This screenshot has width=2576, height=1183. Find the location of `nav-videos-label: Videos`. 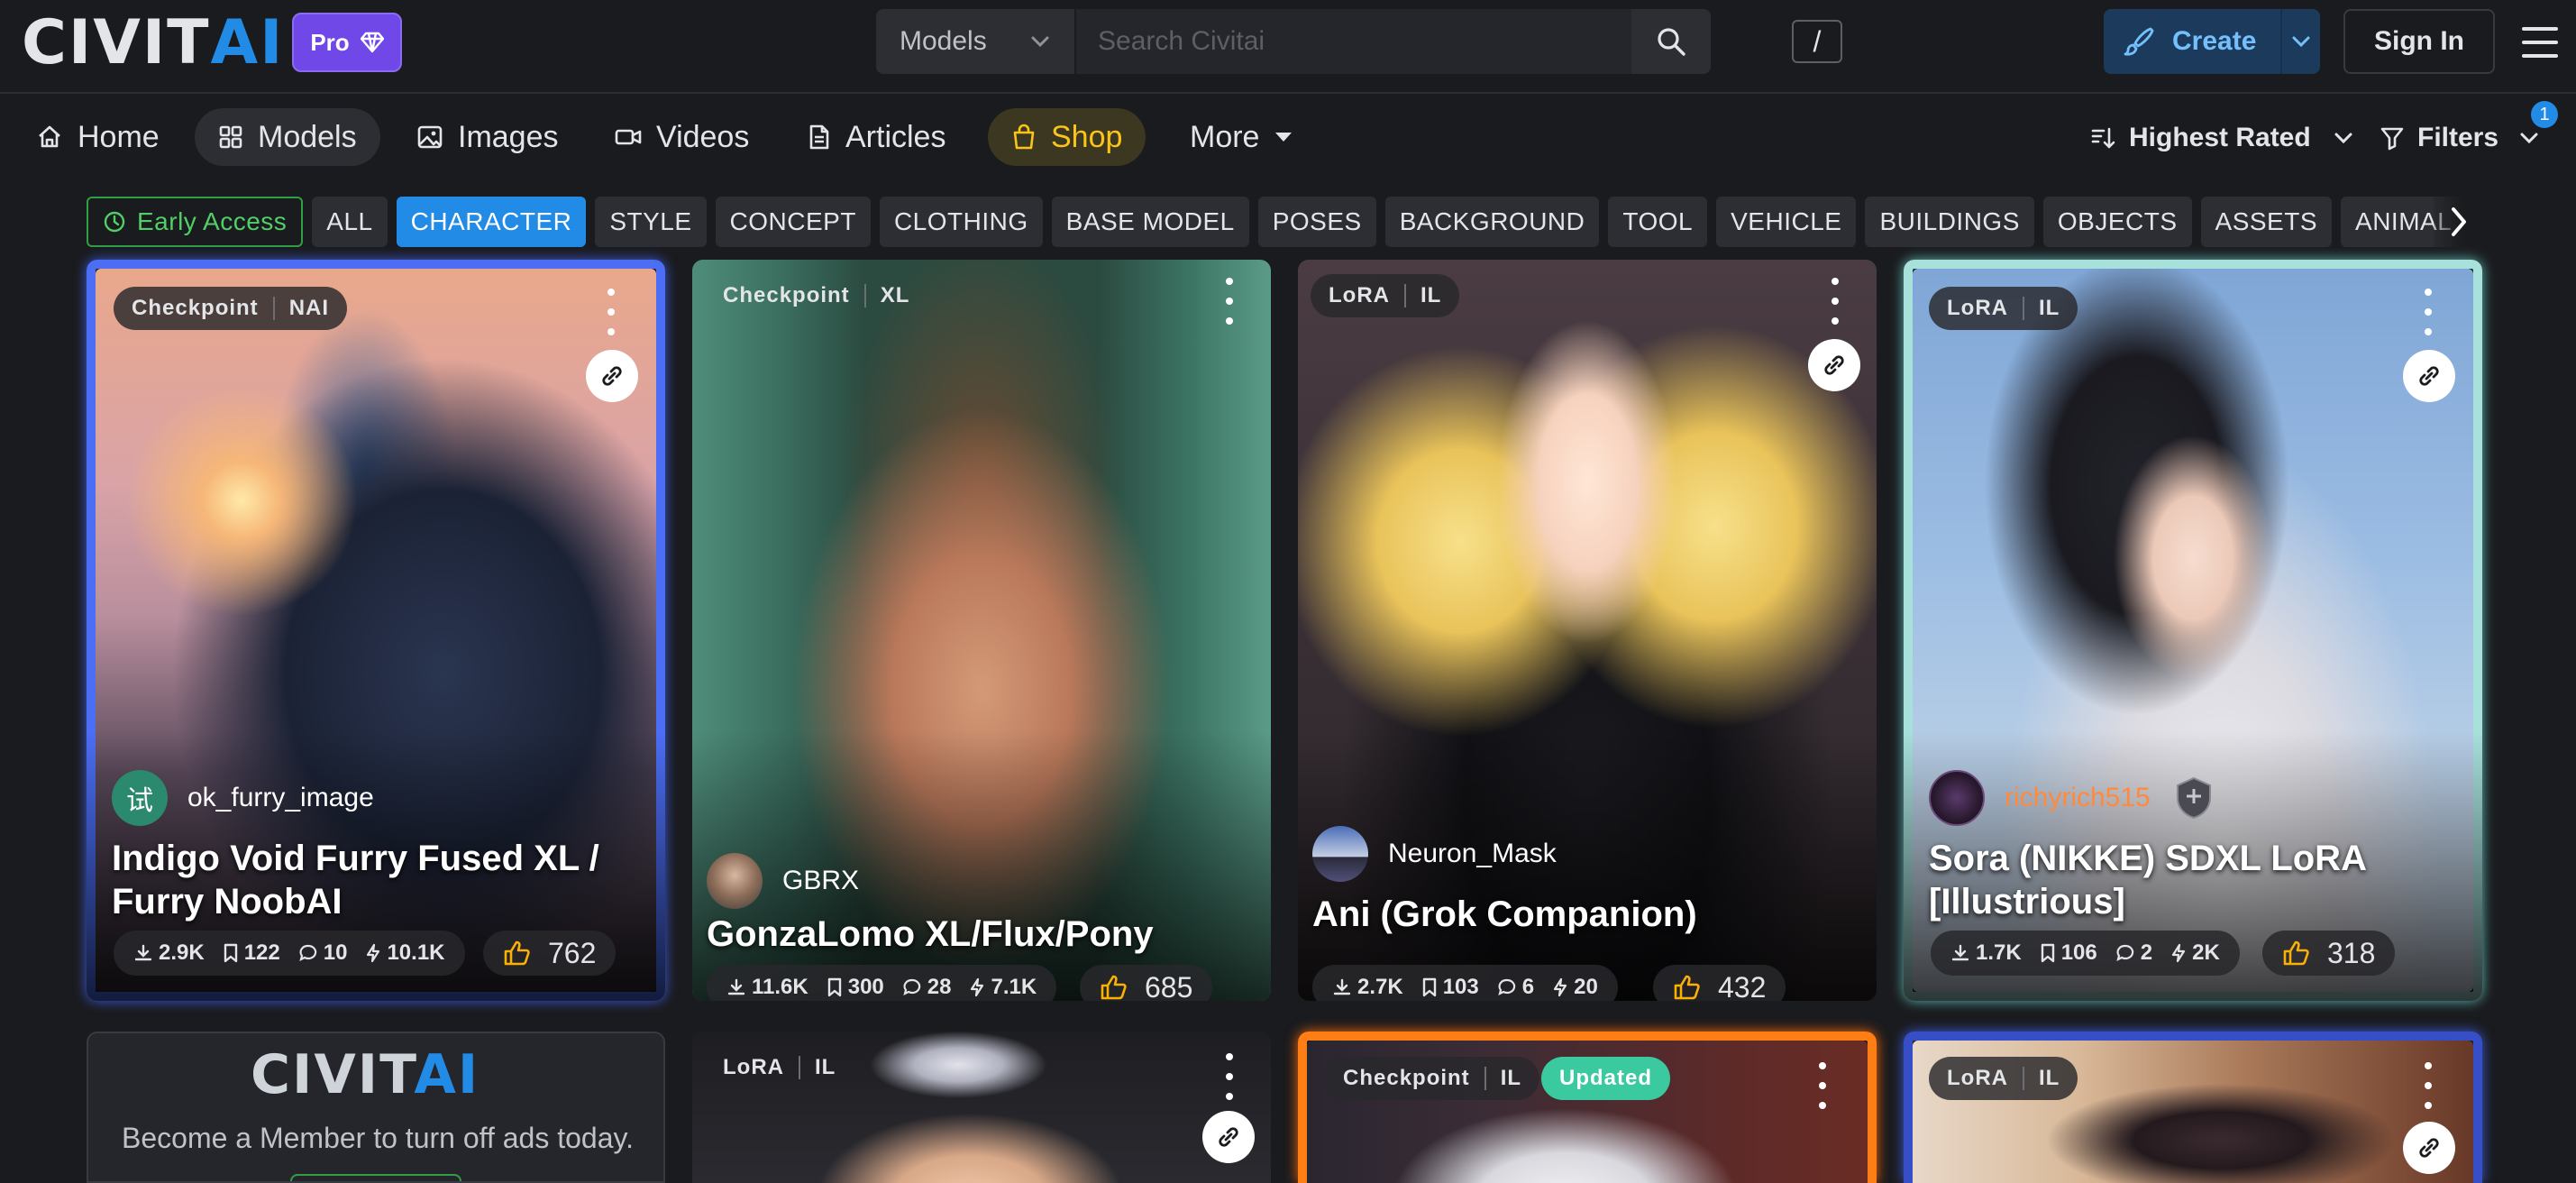

nav-videos-label: Videos is located at coordinates (703, 136).